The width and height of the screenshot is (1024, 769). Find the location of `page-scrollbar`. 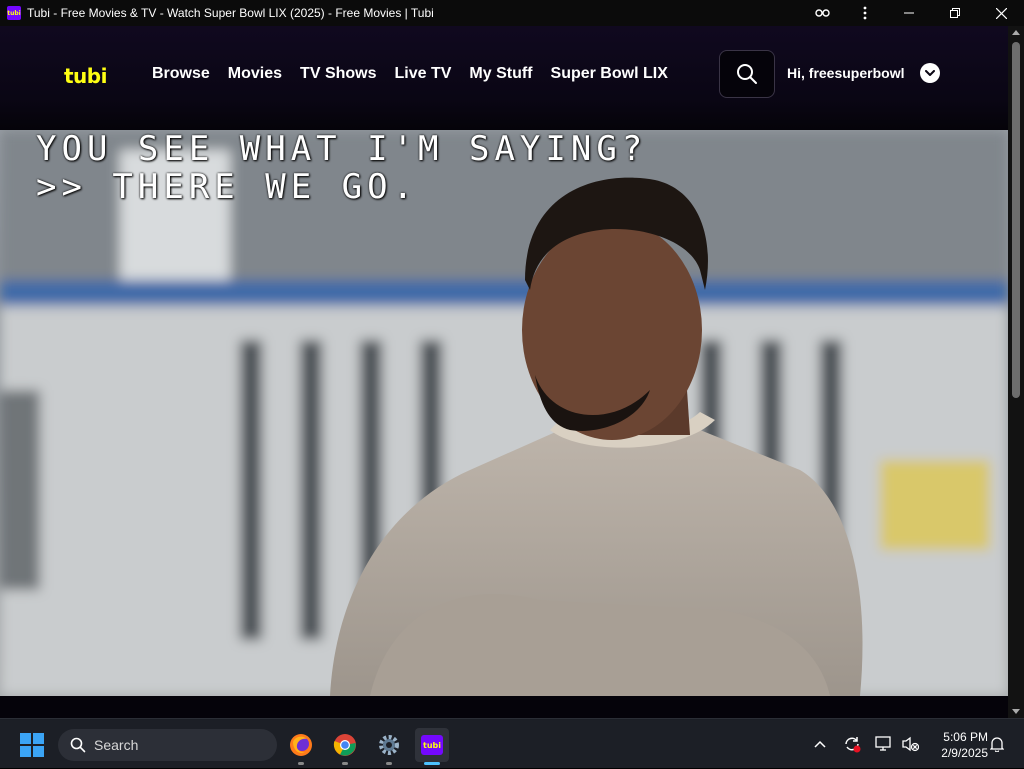

page-scrollbar is located at coordinates (1016, 372).